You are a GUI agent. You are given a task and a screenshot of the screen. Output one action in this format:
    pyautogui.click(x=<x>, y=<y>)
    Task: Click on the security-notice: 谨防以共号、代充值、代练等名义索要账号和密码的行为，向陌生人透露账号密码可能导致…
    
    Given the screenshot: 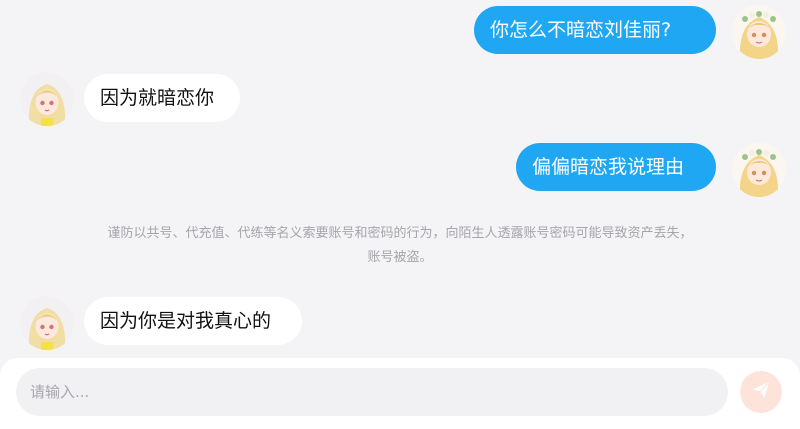 What is the action you would take?
    pyautogui.click(x=400, y=246)
    